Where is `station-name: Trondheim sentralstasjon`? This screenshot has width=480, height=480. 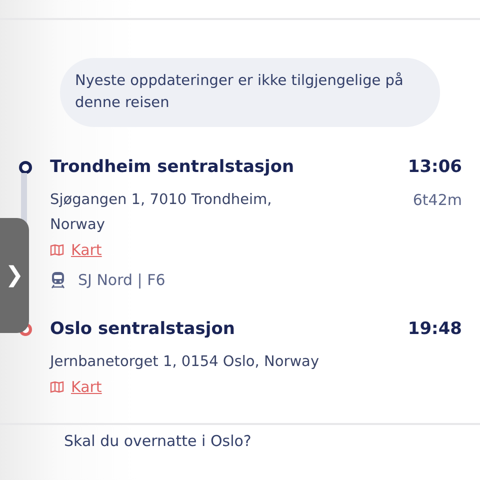 station-name: Trondheim sentralstasjon is located at coordinates (172, 167).